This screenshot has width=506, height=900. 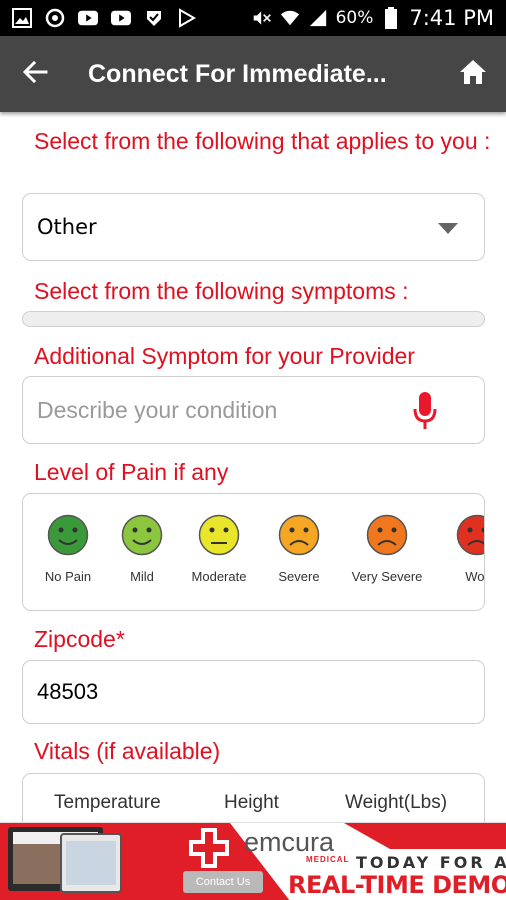 I want to click on wifi-icon, so click(x=290, y=18).